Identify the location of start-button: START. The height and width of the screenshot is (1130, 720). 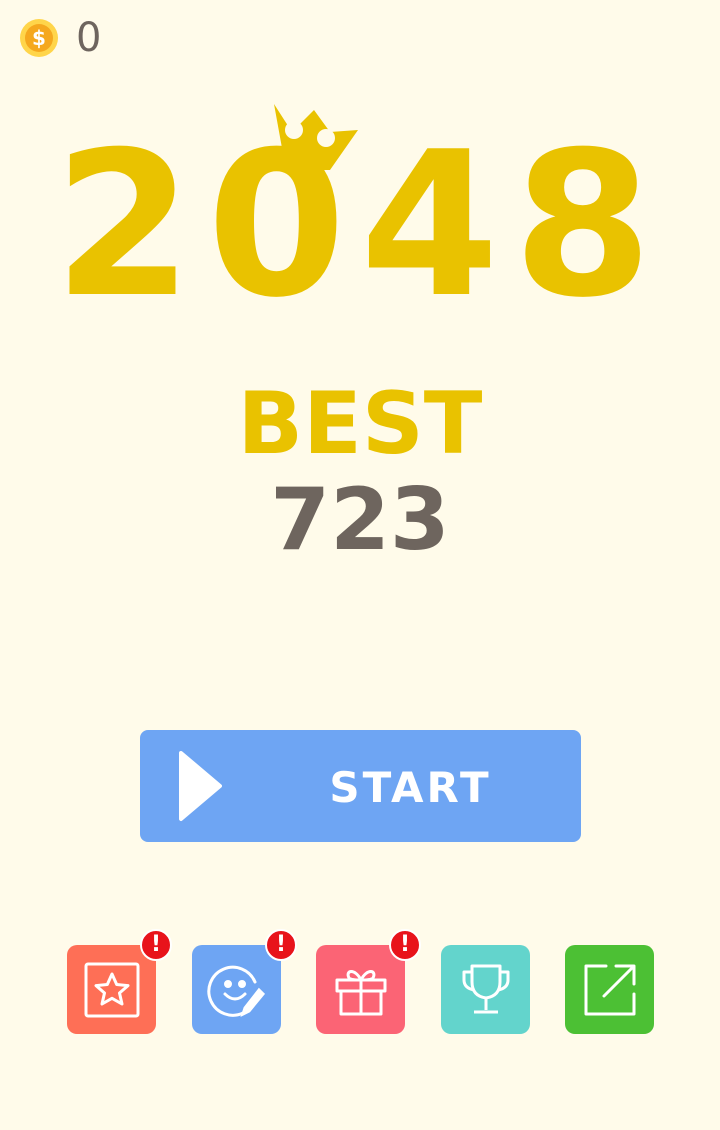
(360, 786).